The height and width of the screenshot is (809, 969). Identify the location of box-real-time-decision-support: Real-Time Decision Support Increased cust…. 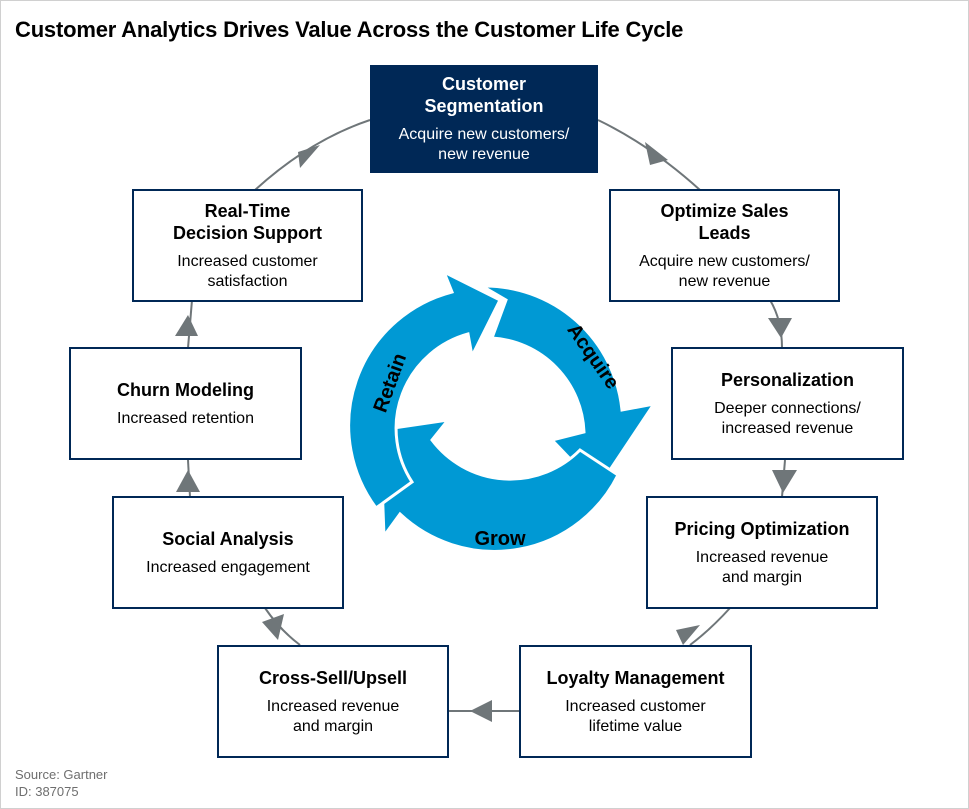
(247, 245).